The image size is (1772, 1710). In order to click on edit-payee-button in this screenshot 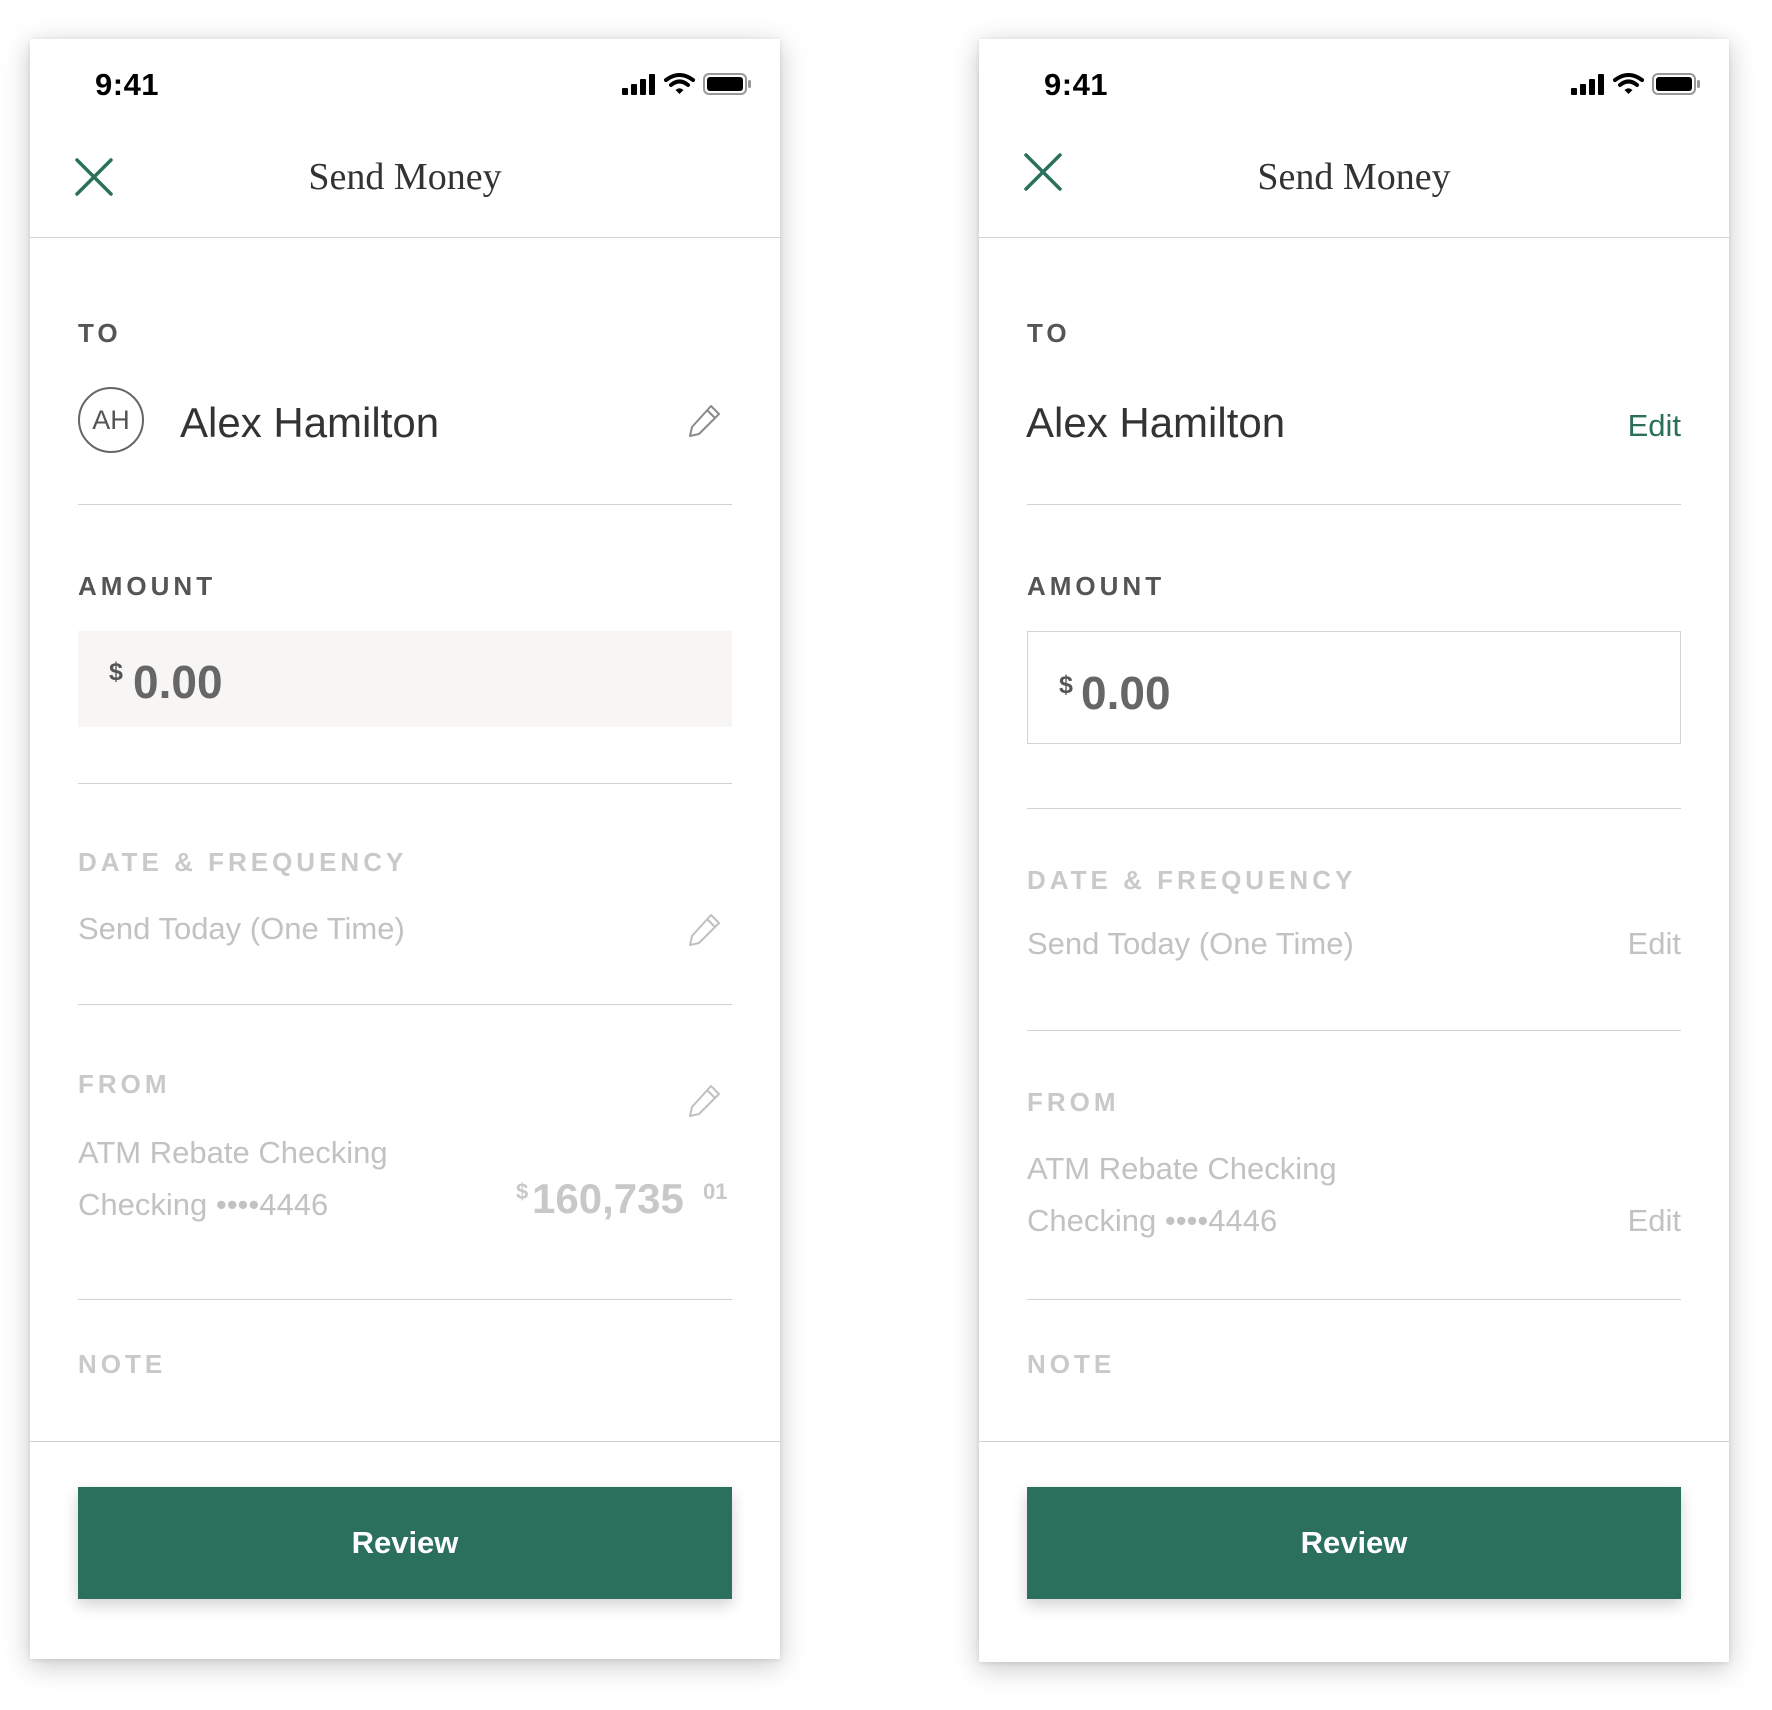, I will do `click(705, 420)`.